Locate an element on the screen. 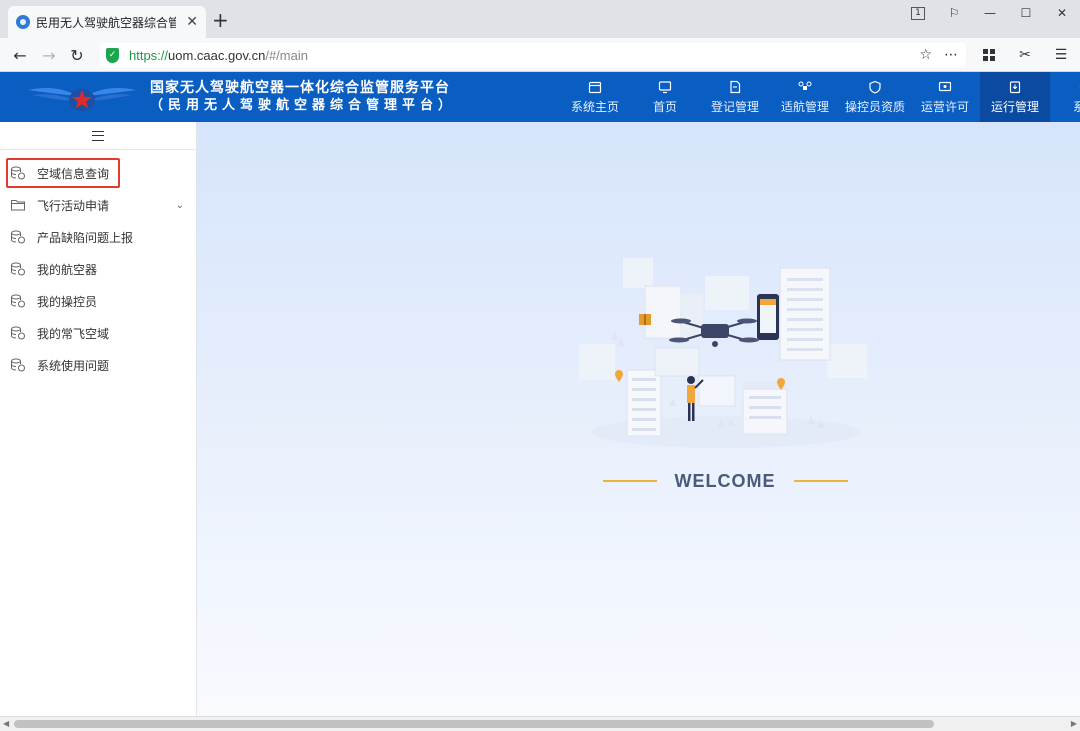  nav-home: 首页 is located at coordinates (665, 97).